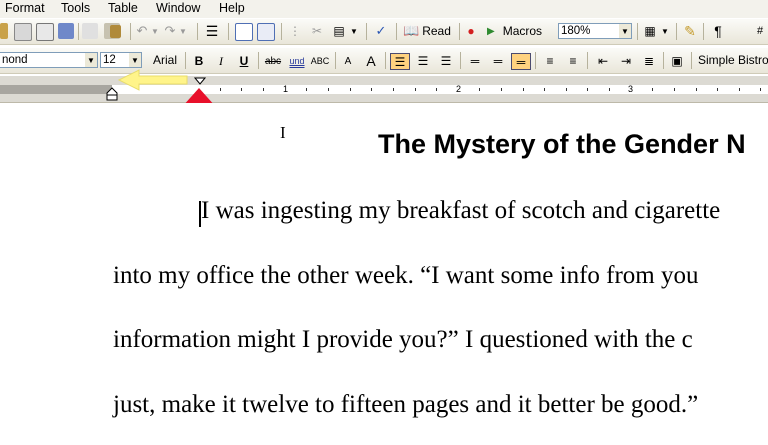  What do you see at coordinates (115, 60) in the screenshot?
I see `font-size-select: 12` at bounding box center [115, 60].